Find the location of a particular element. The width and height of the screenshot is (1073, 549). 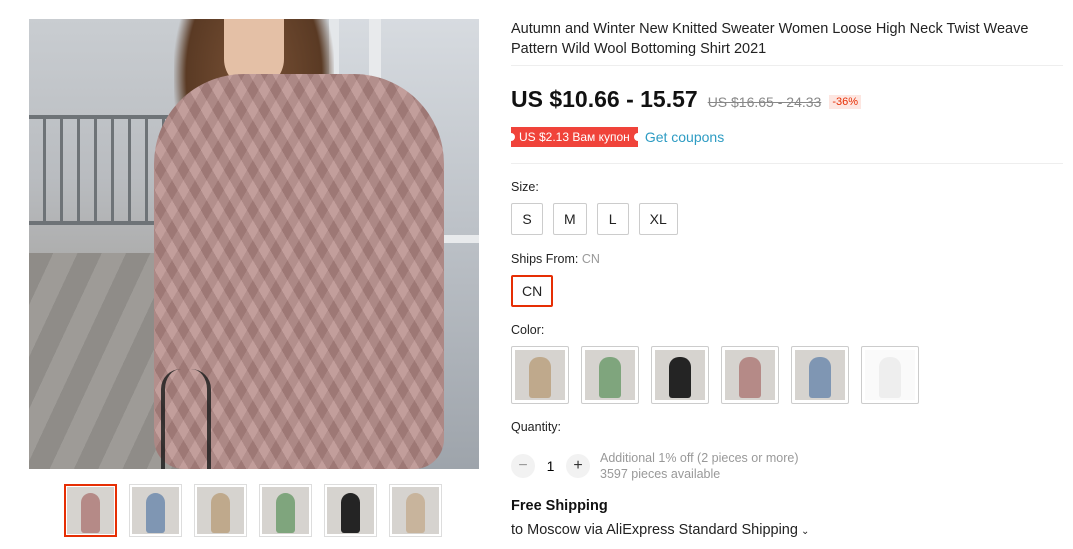

color-swatch-pink is located at coordinates (750, 375).